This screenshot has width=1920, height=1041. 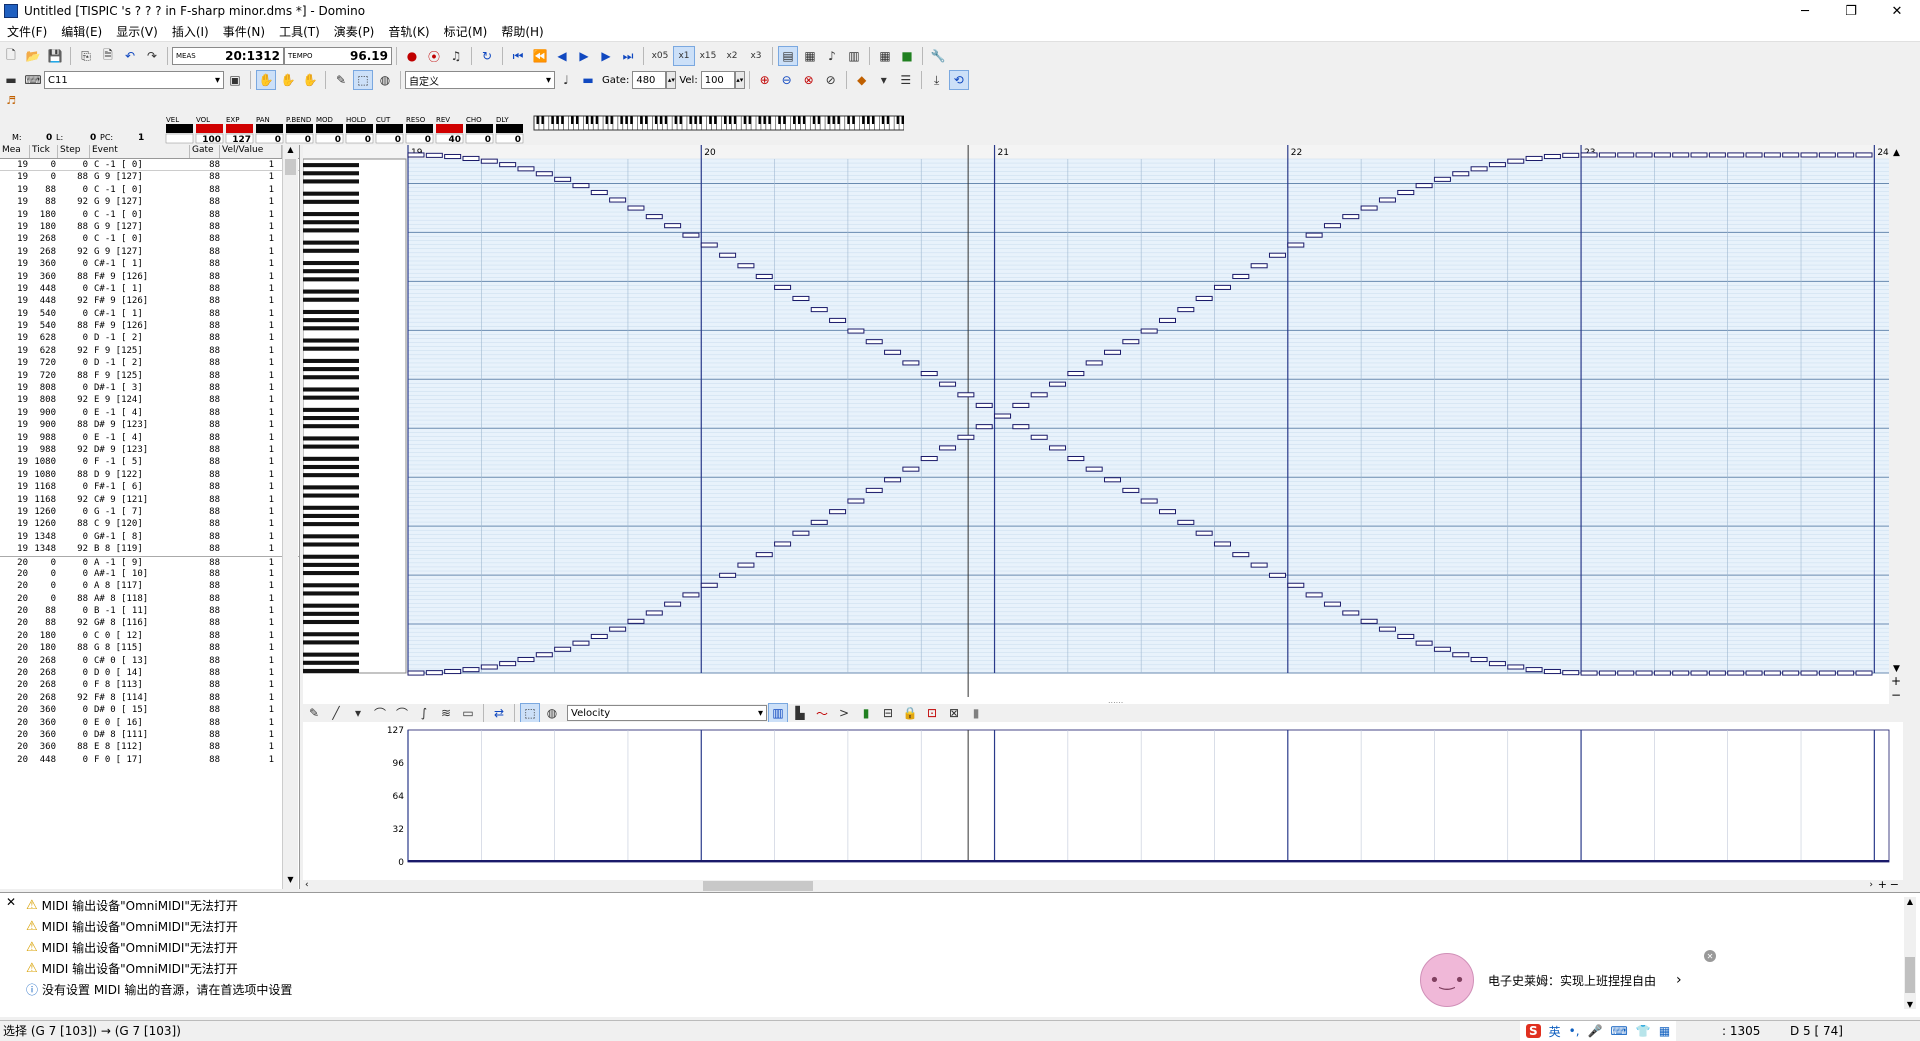 I want to click on scroll-thumb, so click(x=290, y=167).